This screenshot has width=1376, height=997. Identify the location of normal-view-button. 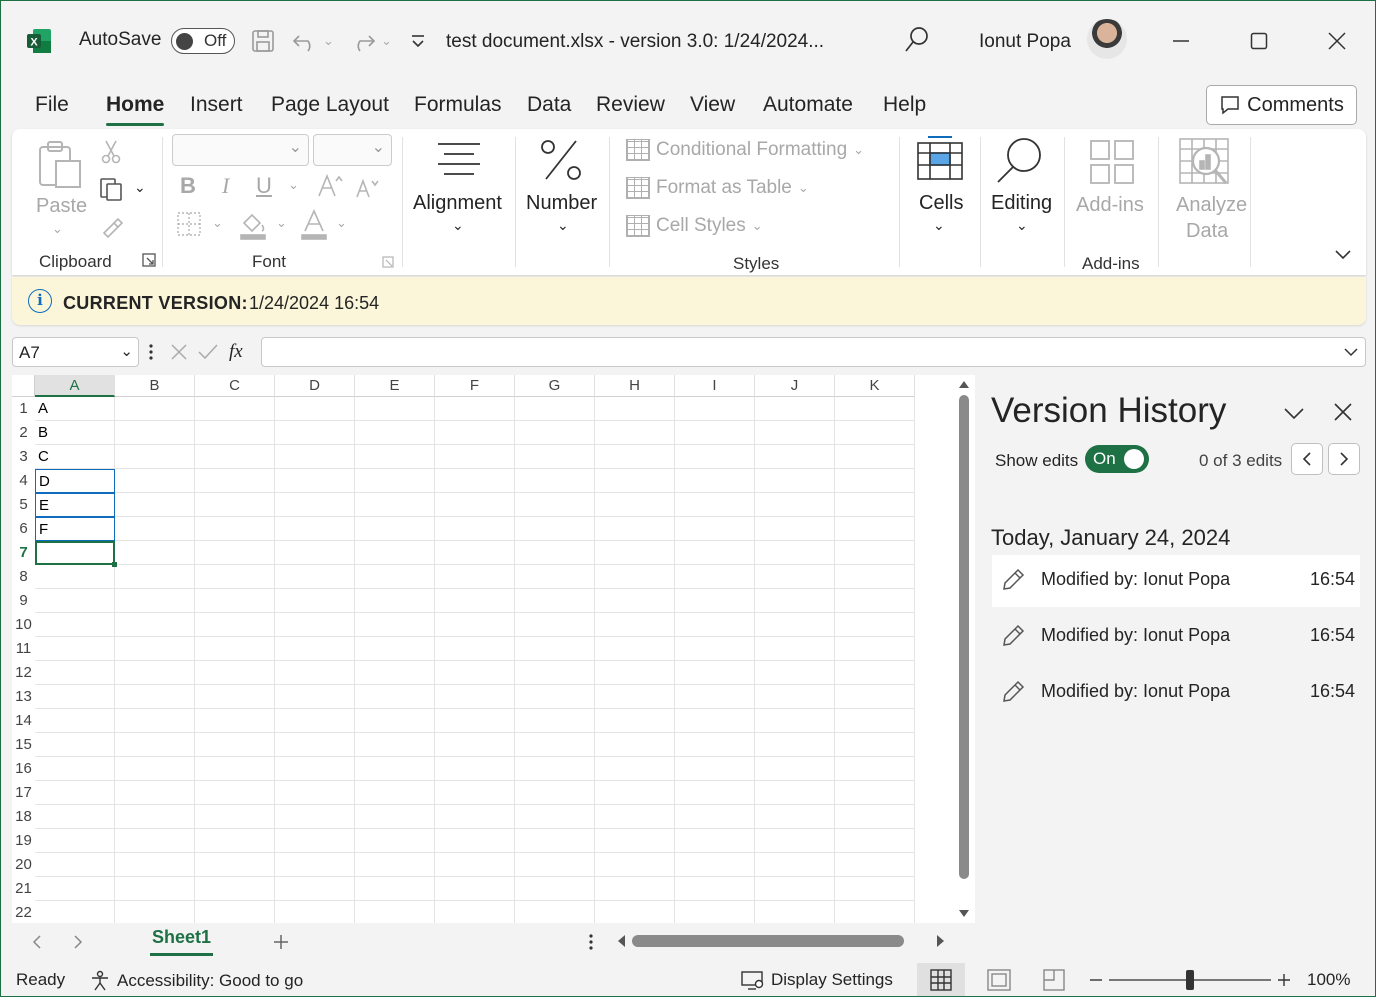
(941, 979).